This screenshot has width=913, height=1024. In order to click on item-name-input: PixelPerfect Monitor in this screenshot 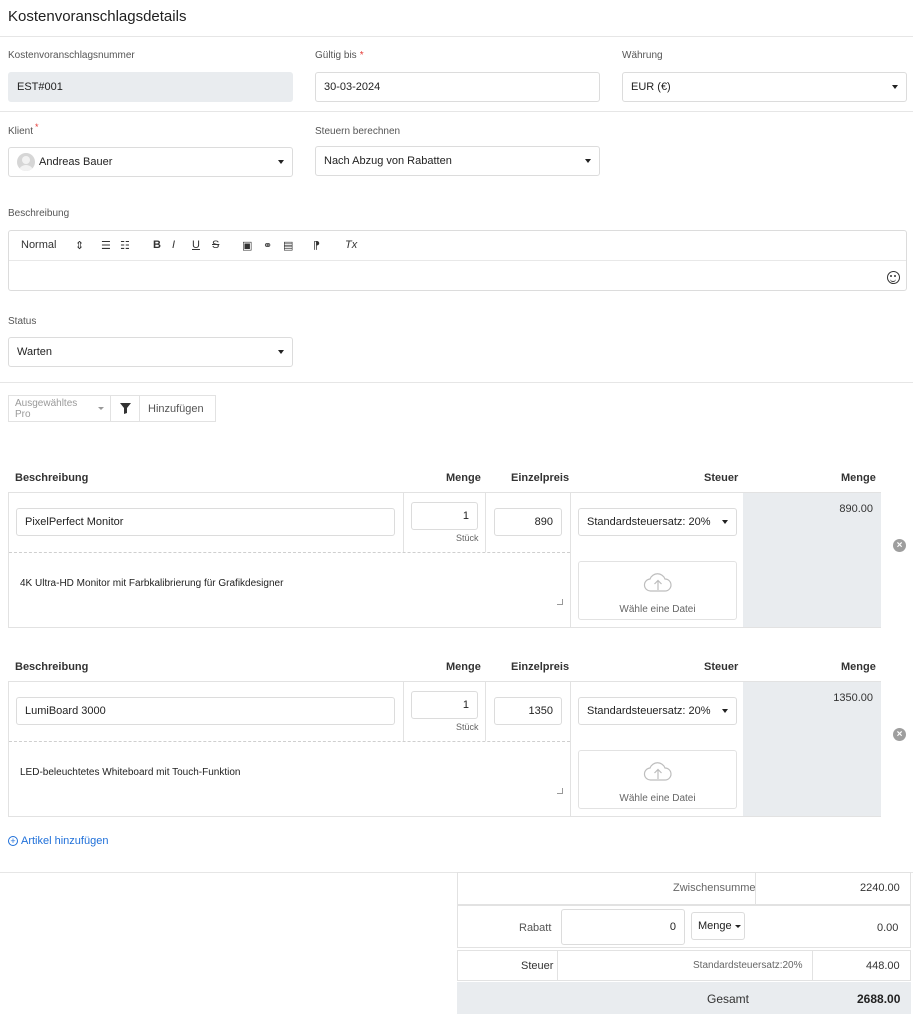, I will do `click(205, 522)`.